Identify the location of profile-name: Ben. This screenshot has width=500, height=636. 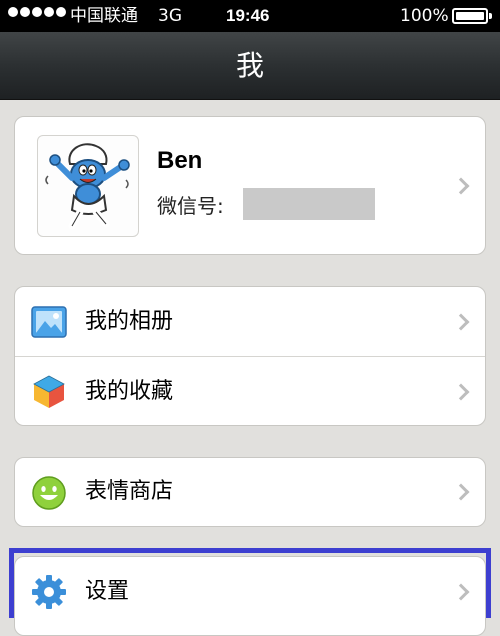
(180, 160).